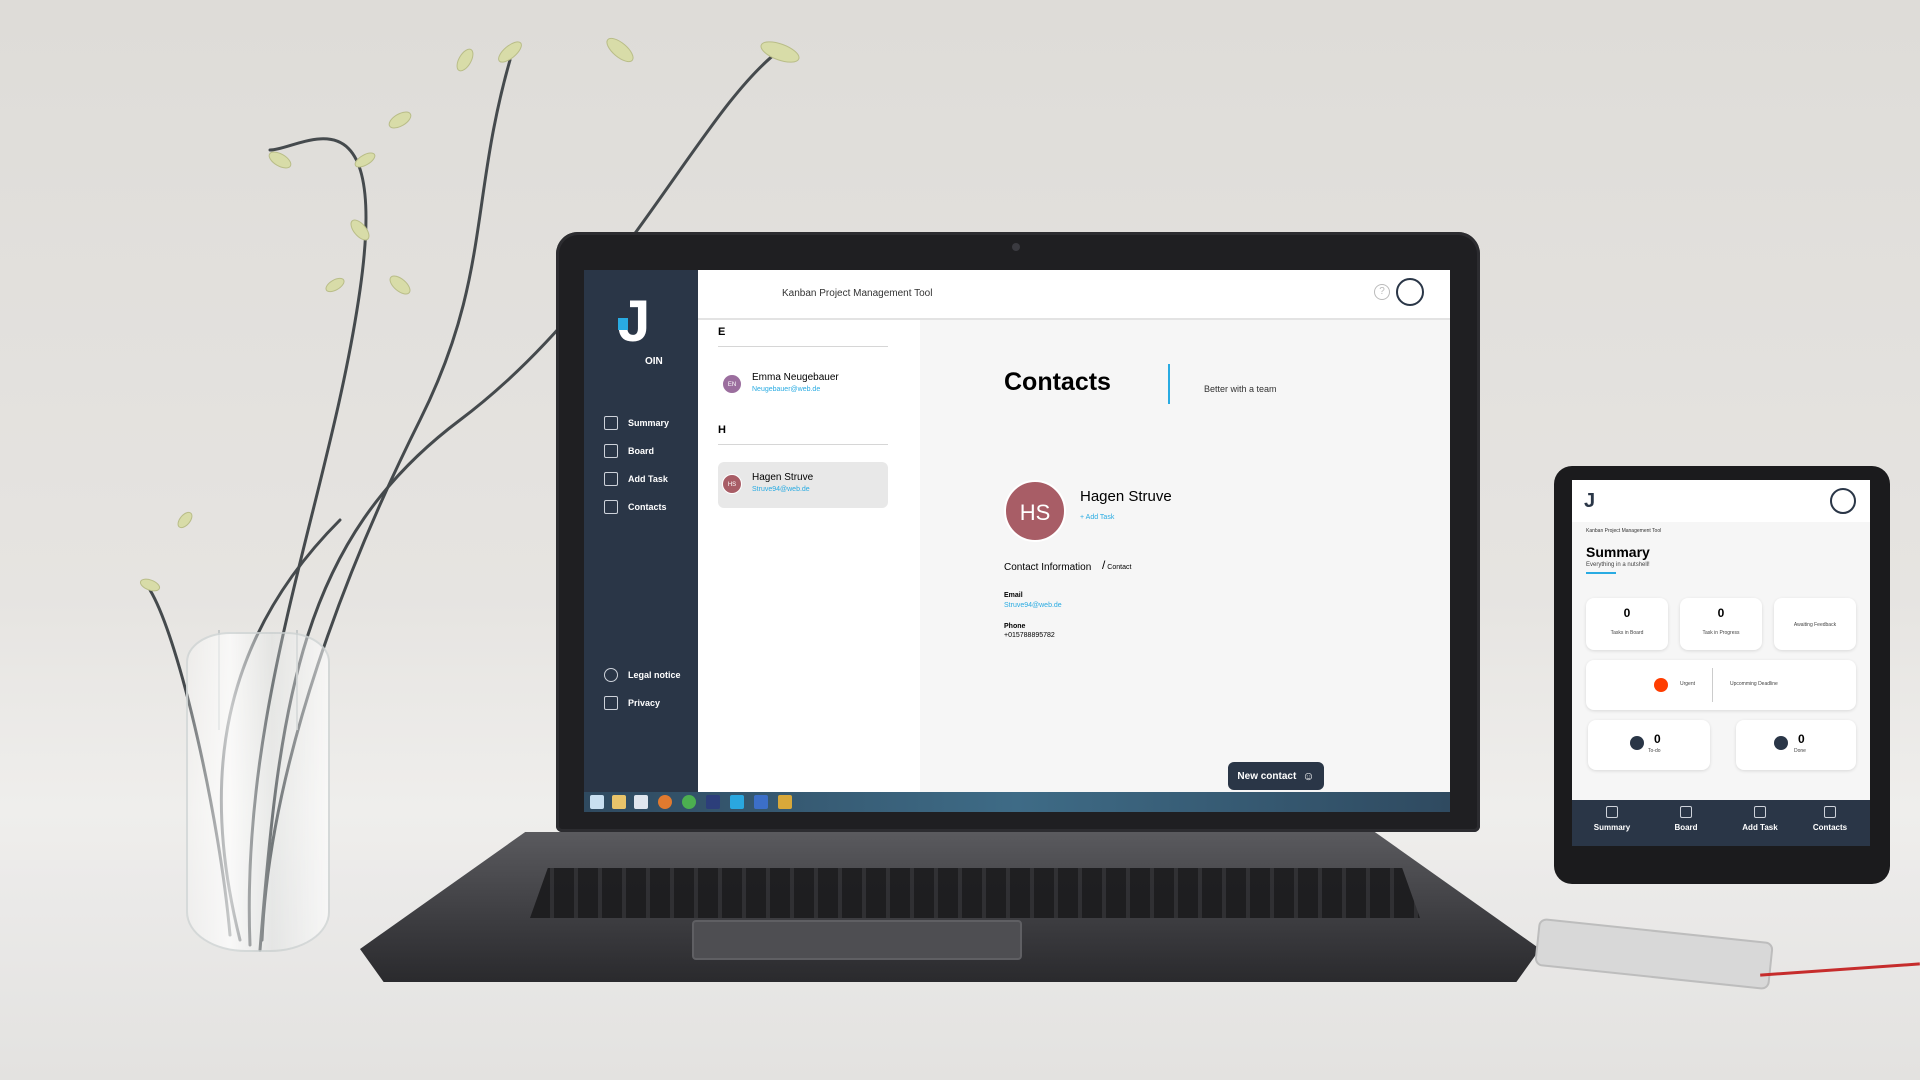 The height and width of the screenshot is (1080, 1920). What do you see at coordinates (1627, 633) in the screenshot?
I see `card-label: Tasks in Board` at bounding box center [1627, 633].